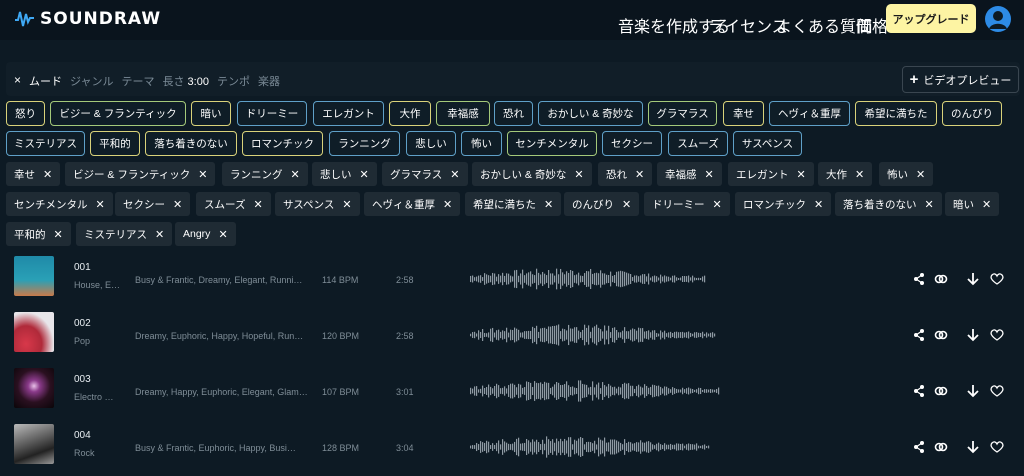  I want to click on upgrade-button: アップグレード, so click(931, 18).